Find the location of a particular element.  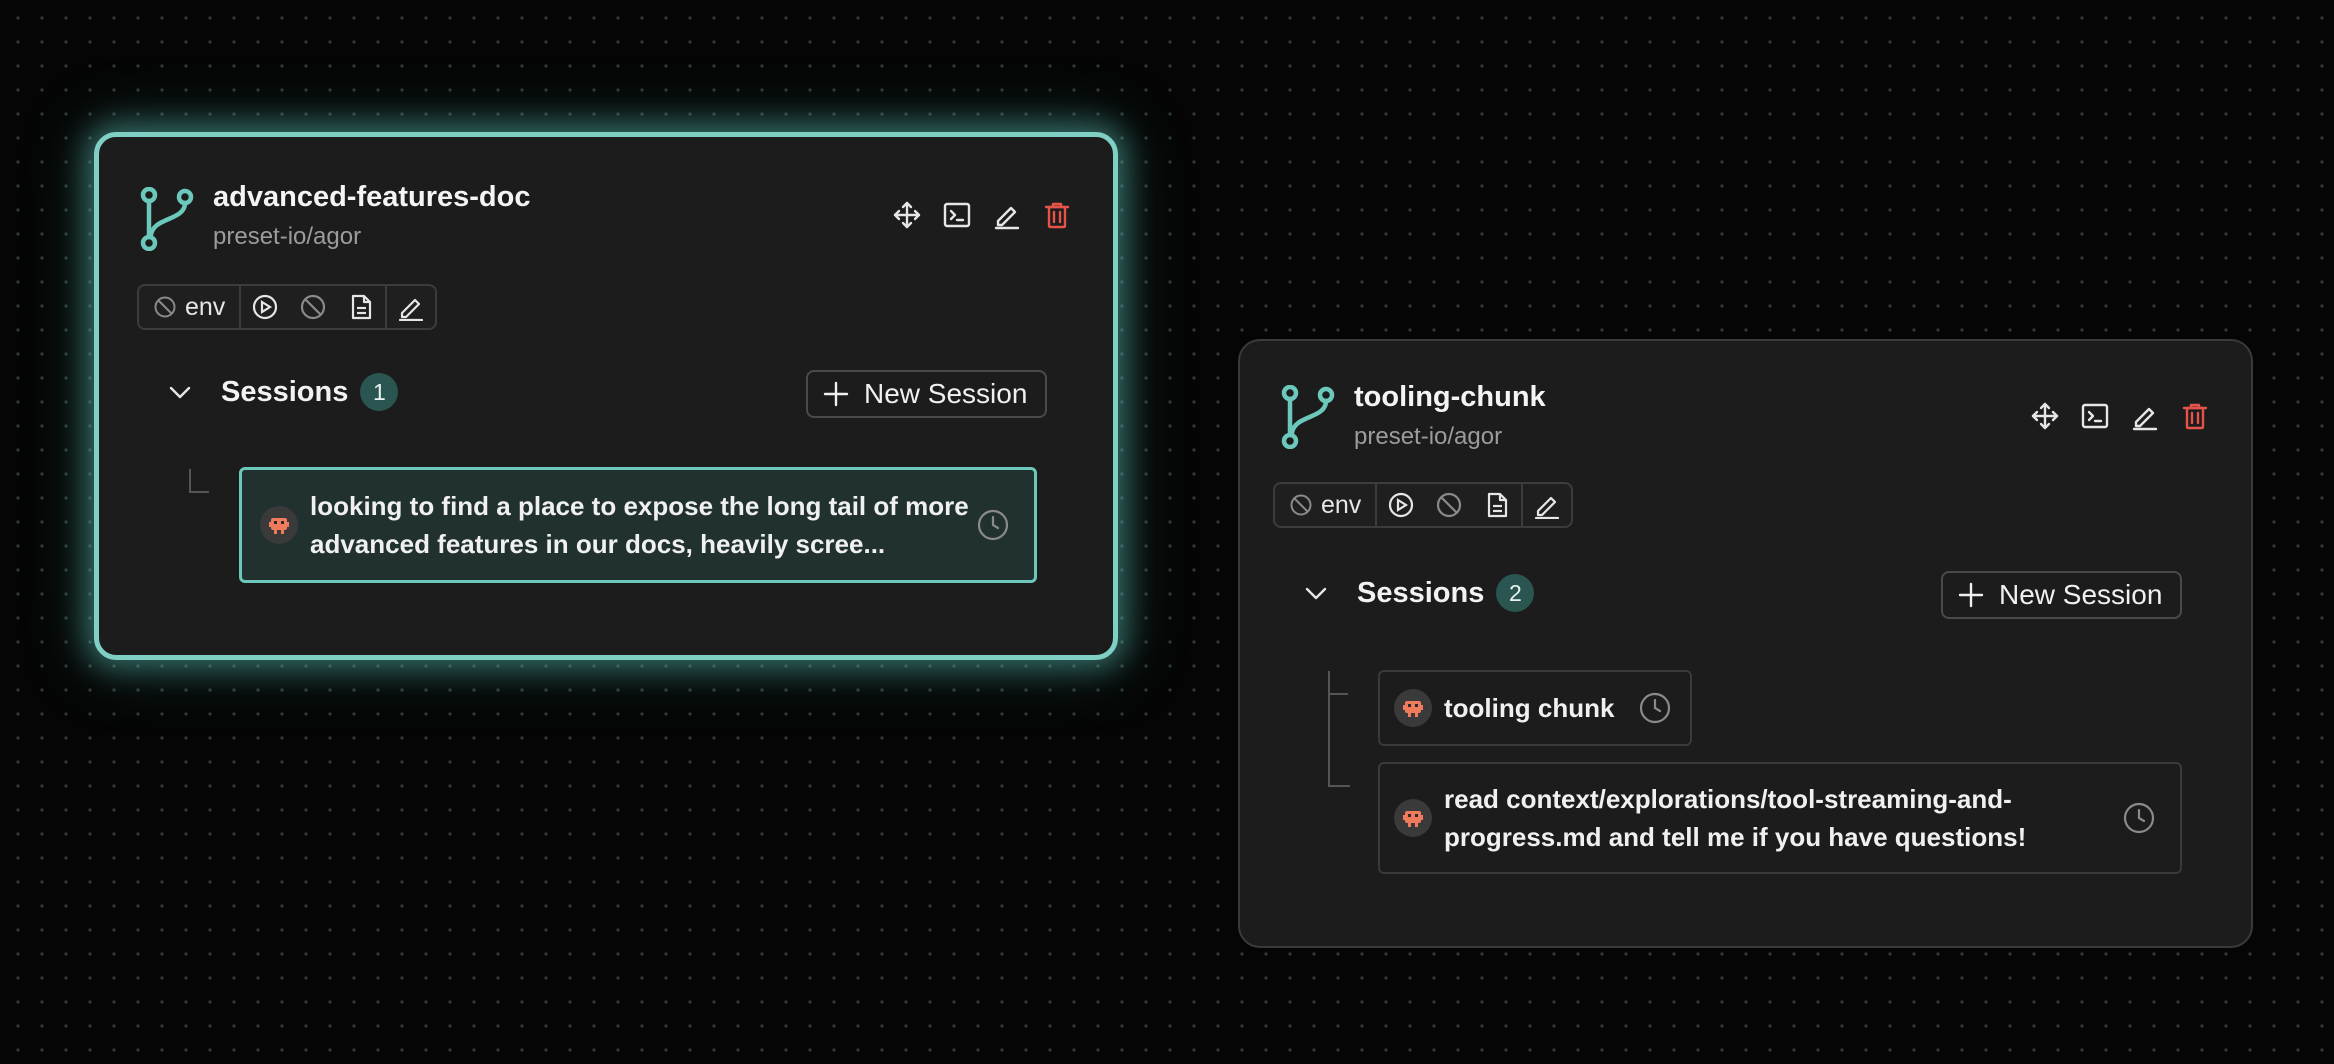

sessions-header: Sessions 1 is located at coordinates (283, 392).